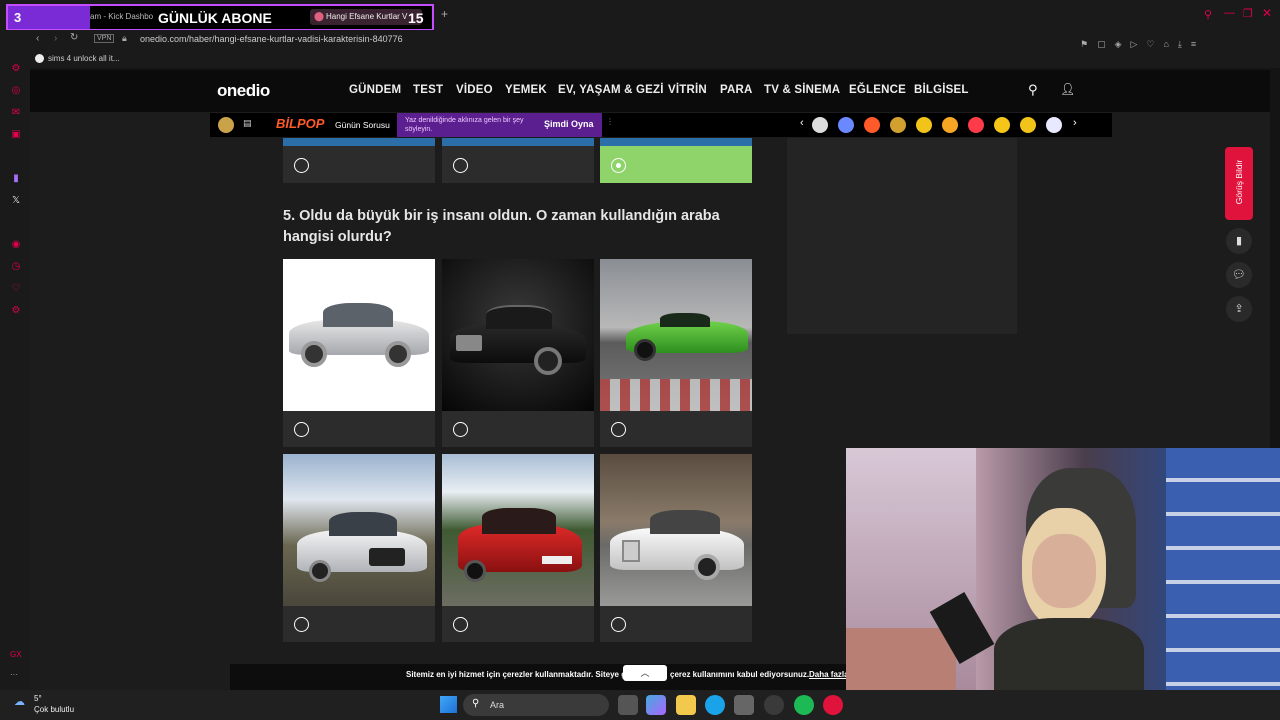 This screenshot has width=1280, height=720. I want to click on weather-text: Çok bulutlu, so click(54, 709).